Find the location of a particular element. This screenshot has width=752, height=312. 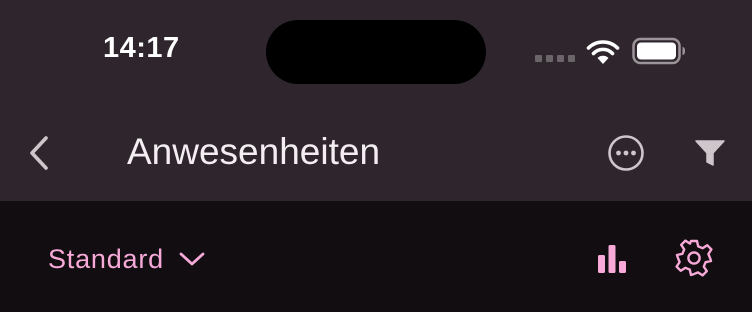

status-time: 14:17 is located at coordinates (141, 48).